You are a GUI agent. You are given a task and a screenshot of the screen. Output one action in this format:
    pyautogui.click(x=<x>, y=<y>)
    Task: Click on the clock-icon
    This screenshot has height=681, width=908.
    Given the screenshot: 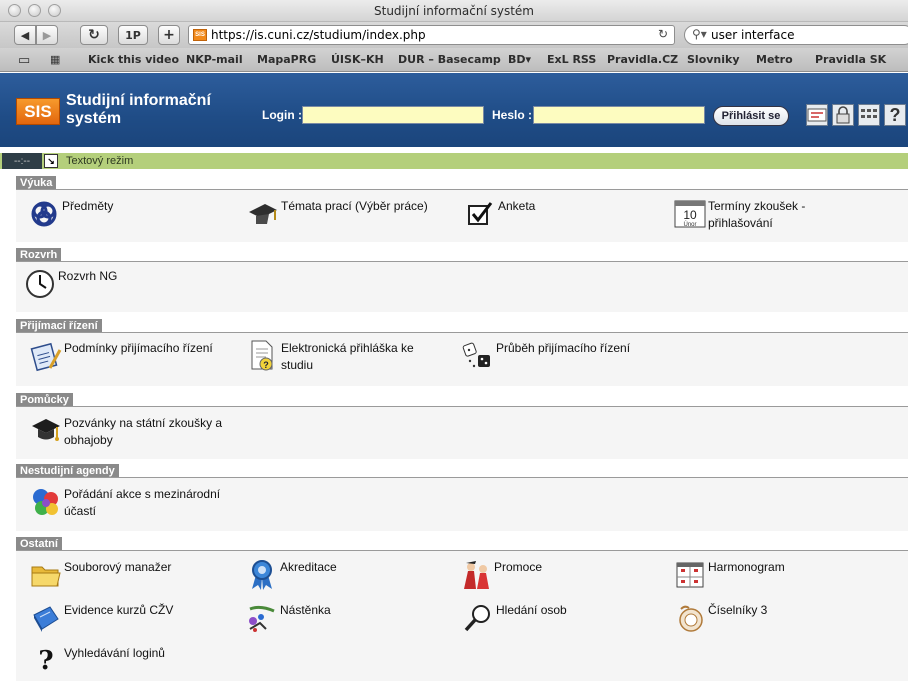 What is the action you would take?
    pyautogui.click(x=40, y=284)
    